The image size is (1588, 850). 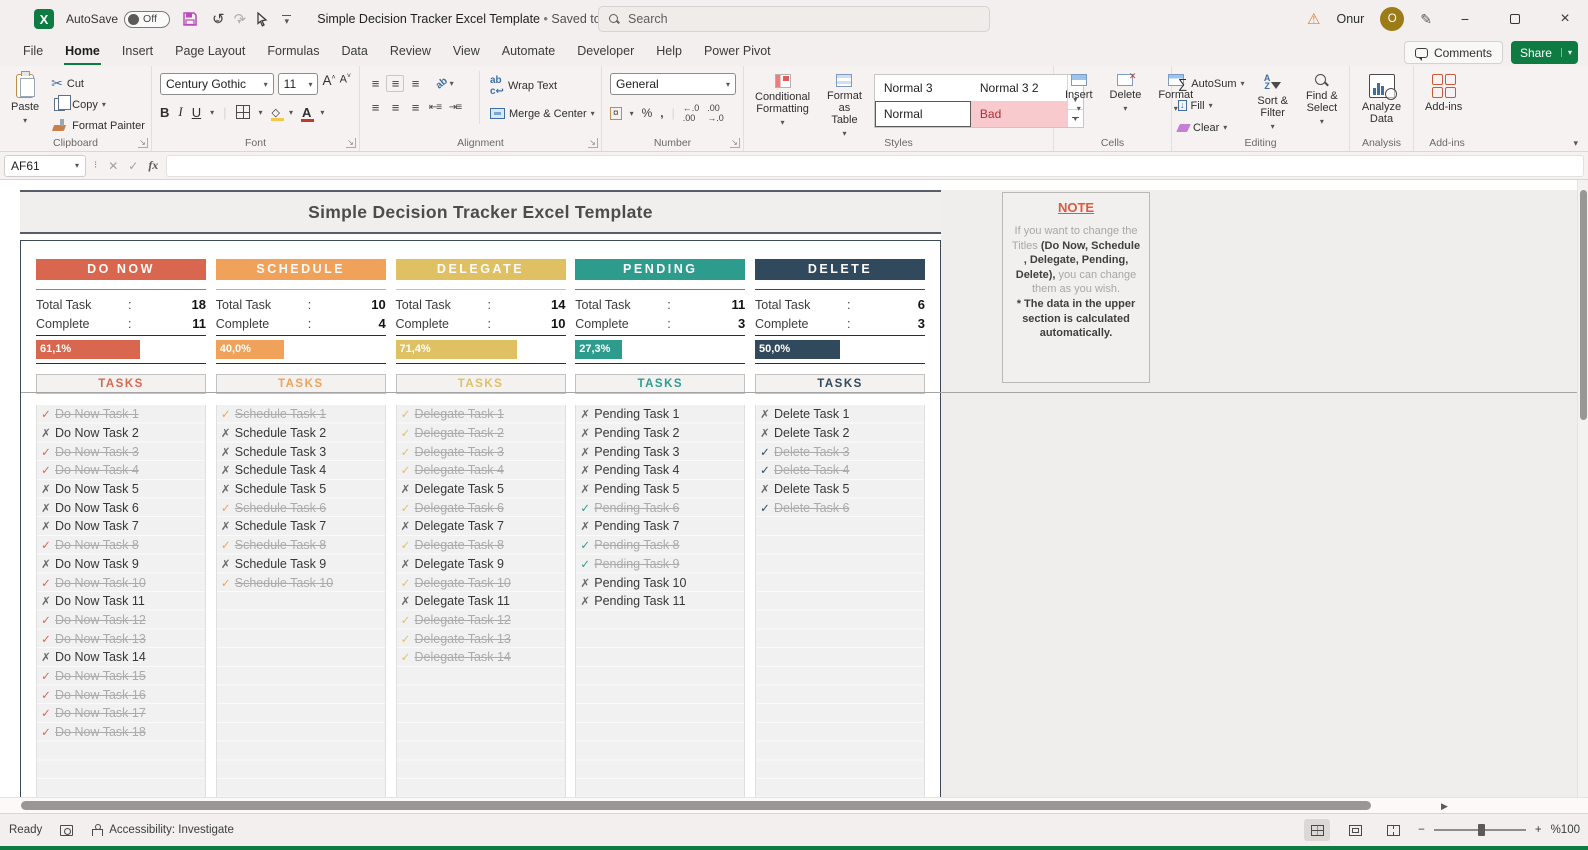 What do you see at coordinates (345, 84) in the screenshot?
I see `decrease-font-size-button: A˅` at bounding box center [345, 84].